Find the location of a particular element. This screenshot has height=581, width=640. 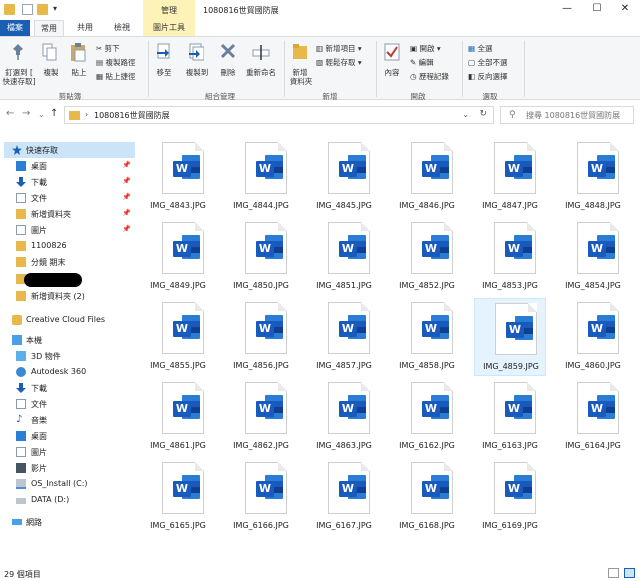

maximize-button: ☐ is located at coordinates (597, 9).